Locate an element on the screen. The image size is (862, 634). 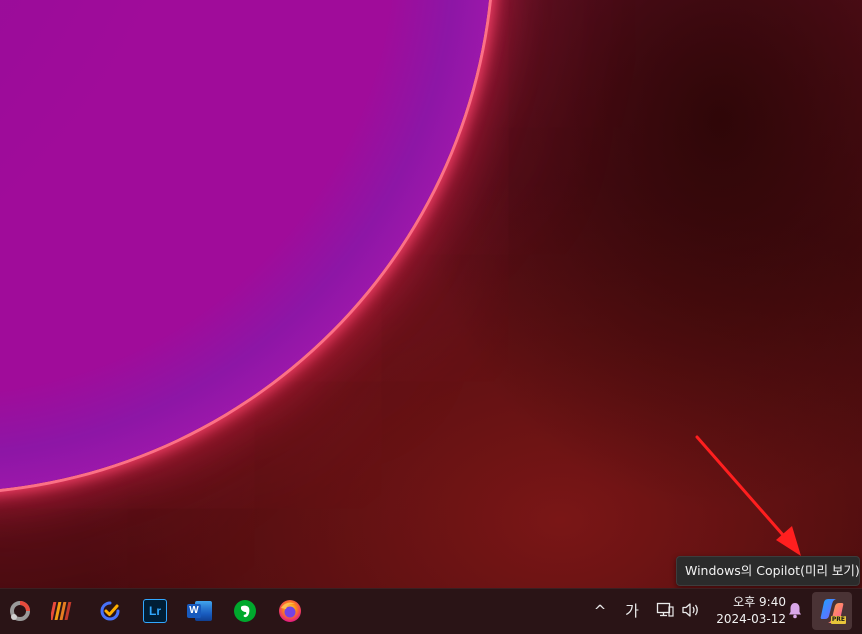
lightroom-icon: Lr is located at coordinates (155, 611).